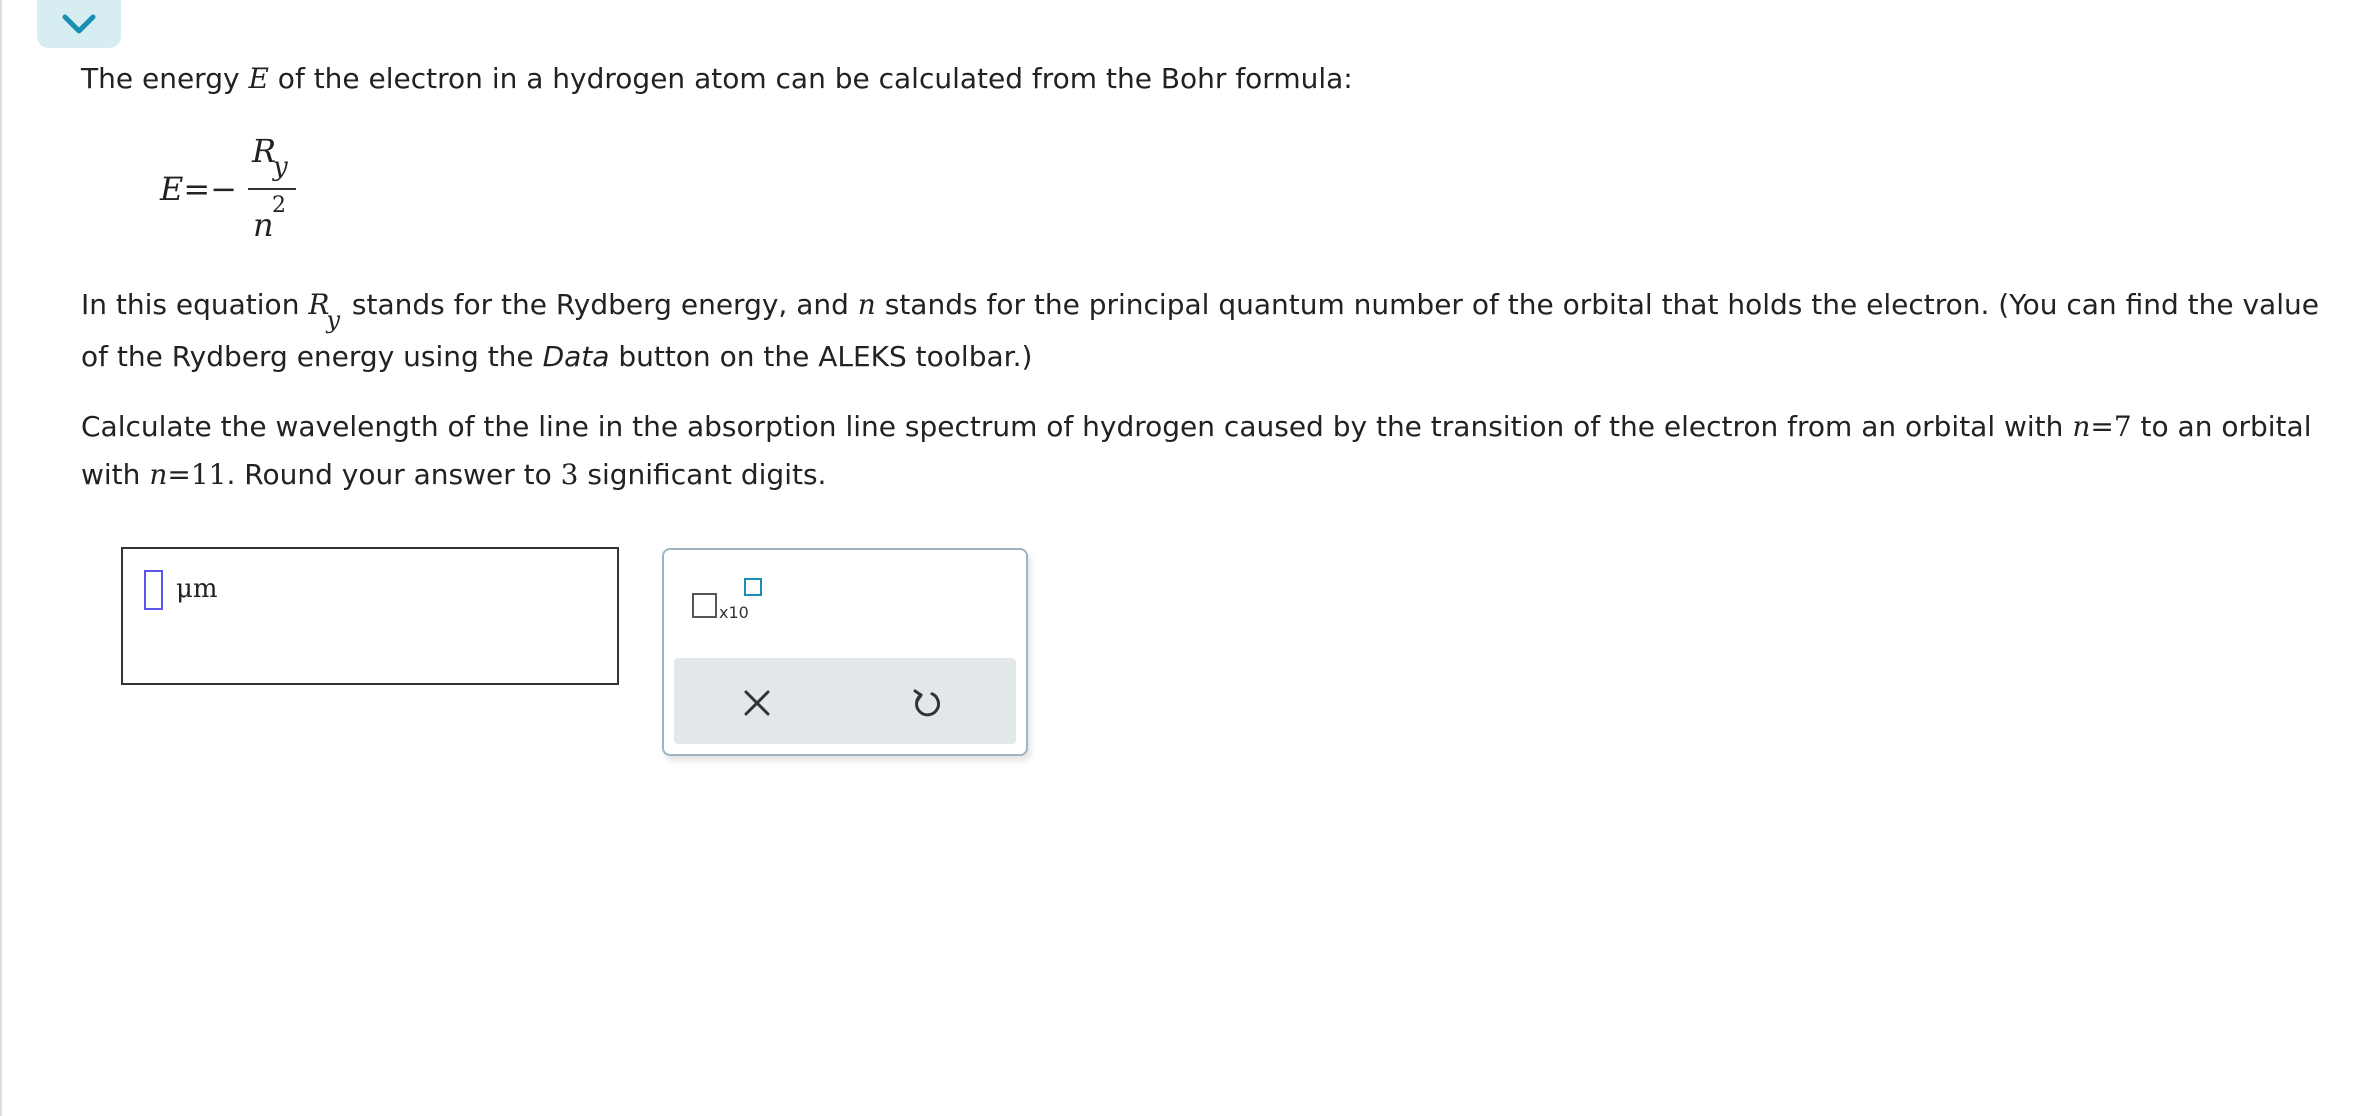 The height and width of the screenshot is (1116, 2361). What do you see at coordinates (2102, 426) in the screenshot?
I see `initial-level: n=7` at bounding box center [2102, 426].